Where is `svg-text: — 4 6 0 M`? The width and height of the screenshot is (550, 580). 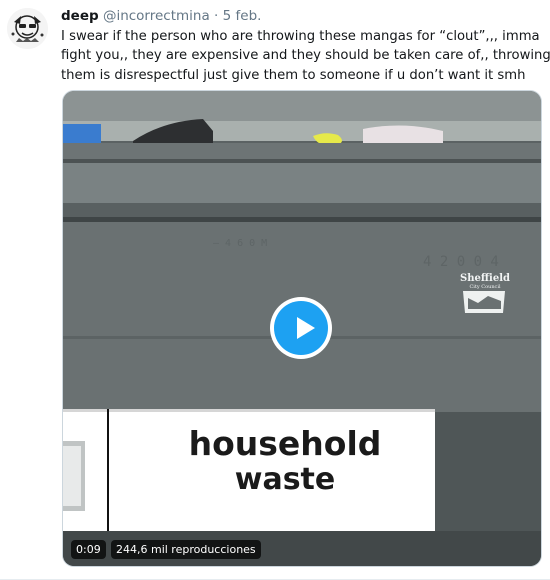 svg-text: — 4 6 0 M is located at coordinates (240, 243).